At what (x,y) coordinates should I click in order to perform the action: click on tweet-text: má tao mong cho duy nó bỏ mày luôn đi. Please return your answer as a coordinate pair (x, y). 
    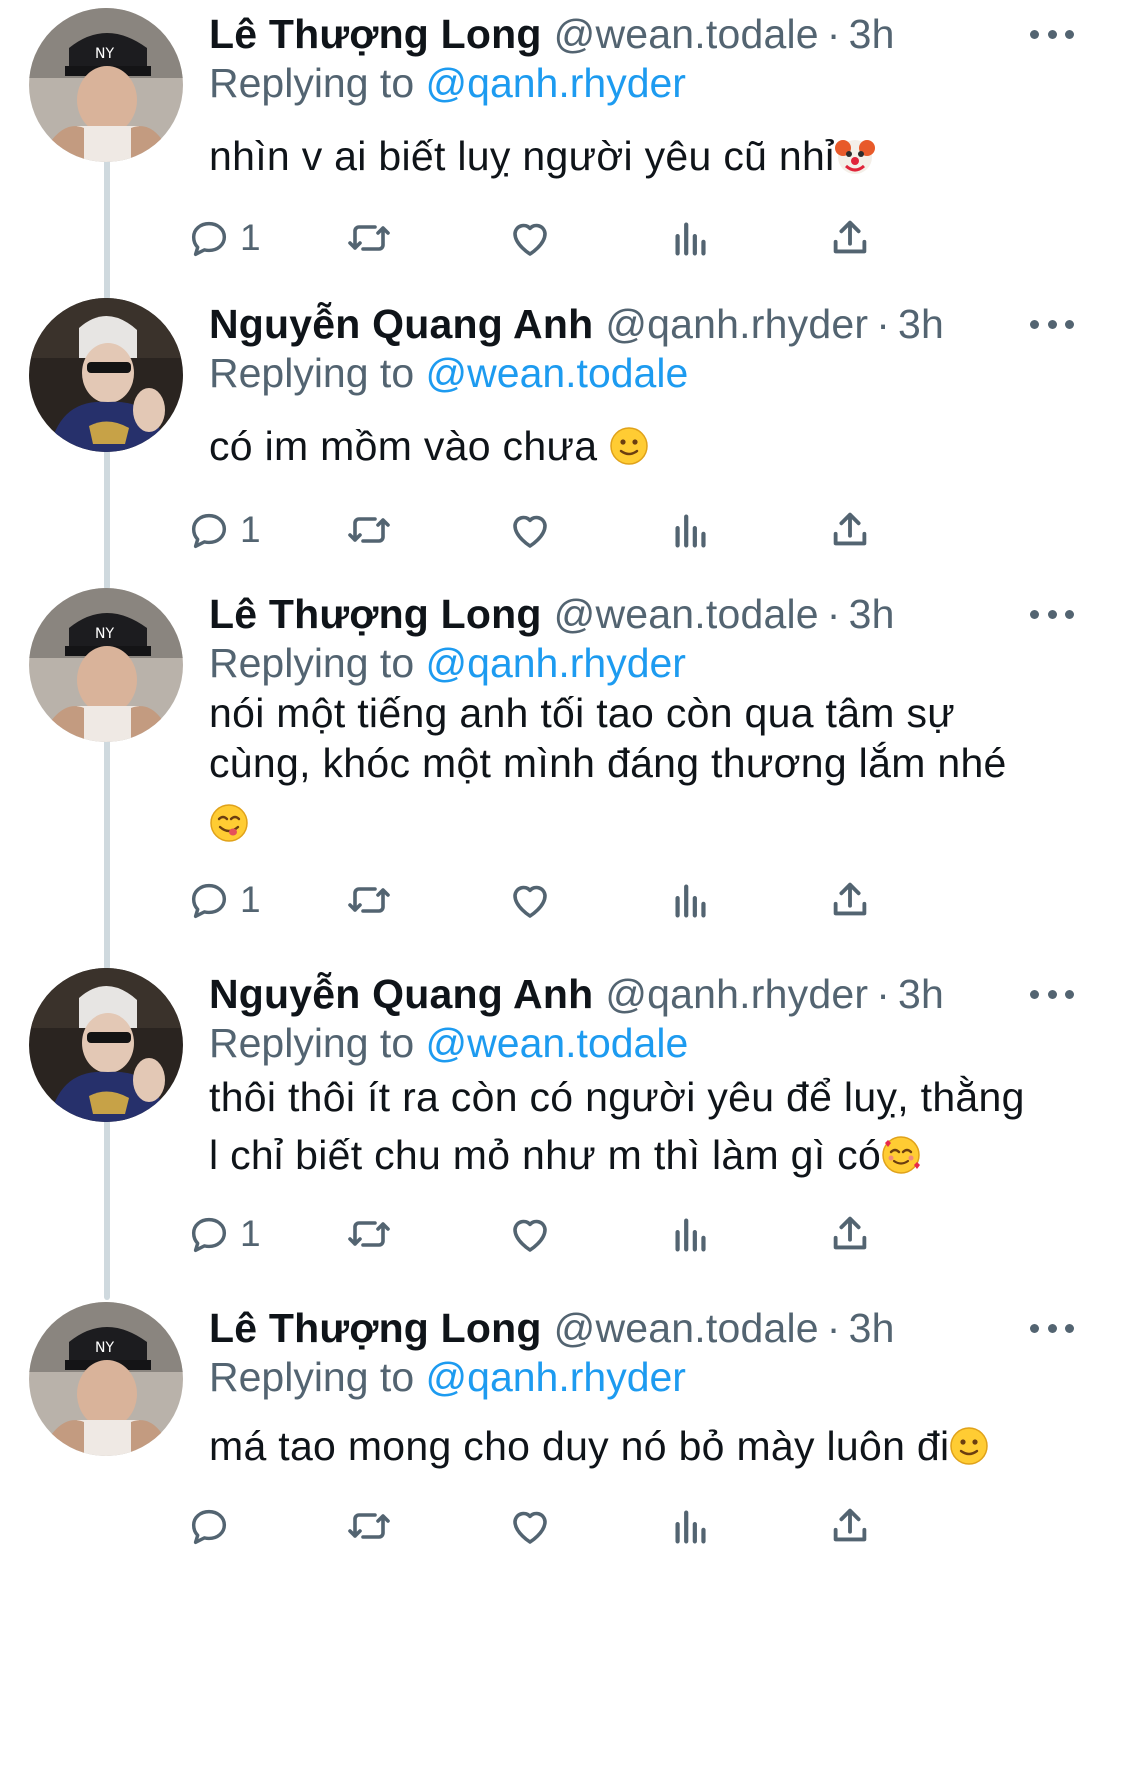
    Looking at the image, I should click on (649, 1446).